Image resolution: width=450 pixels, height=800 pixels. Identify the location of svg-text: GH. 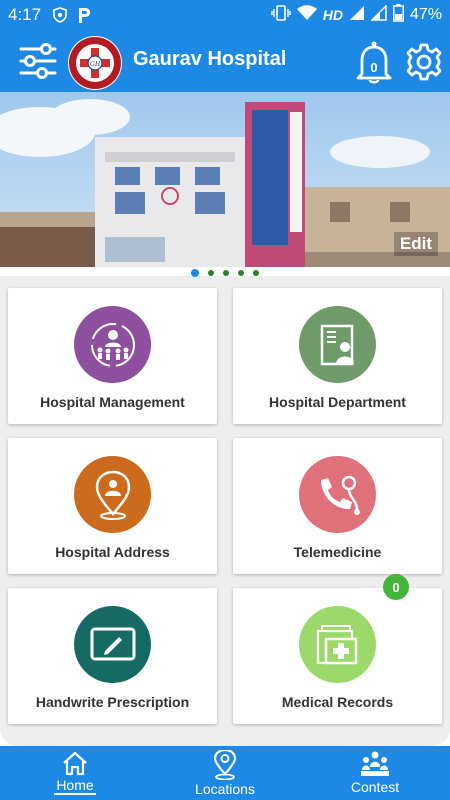
(95, 64).